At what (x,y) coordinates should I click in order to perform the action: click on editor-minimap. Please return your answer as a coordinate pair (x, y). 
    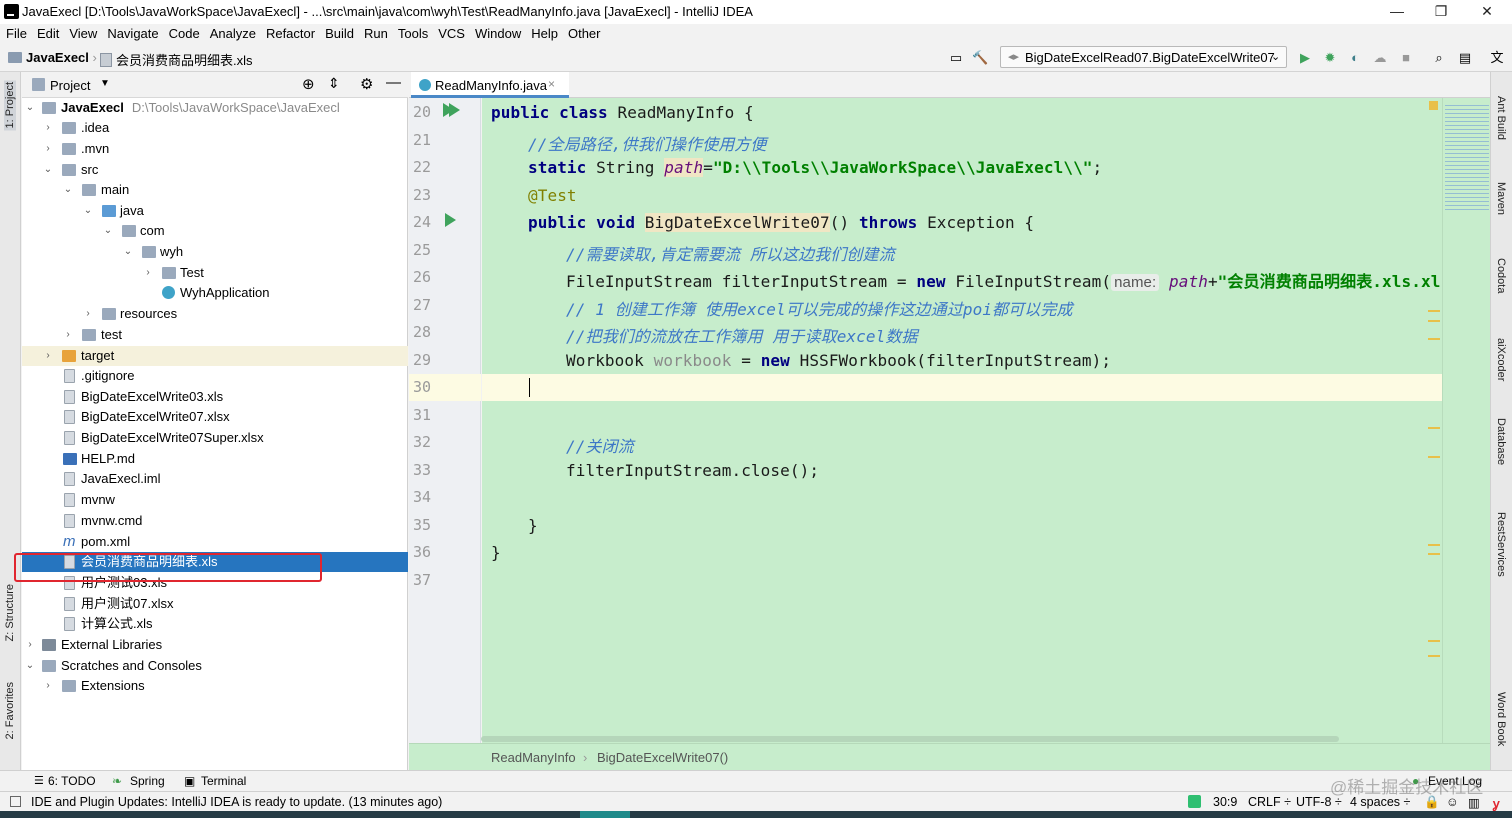
    Looking at the image, I should click on (1466, 420).